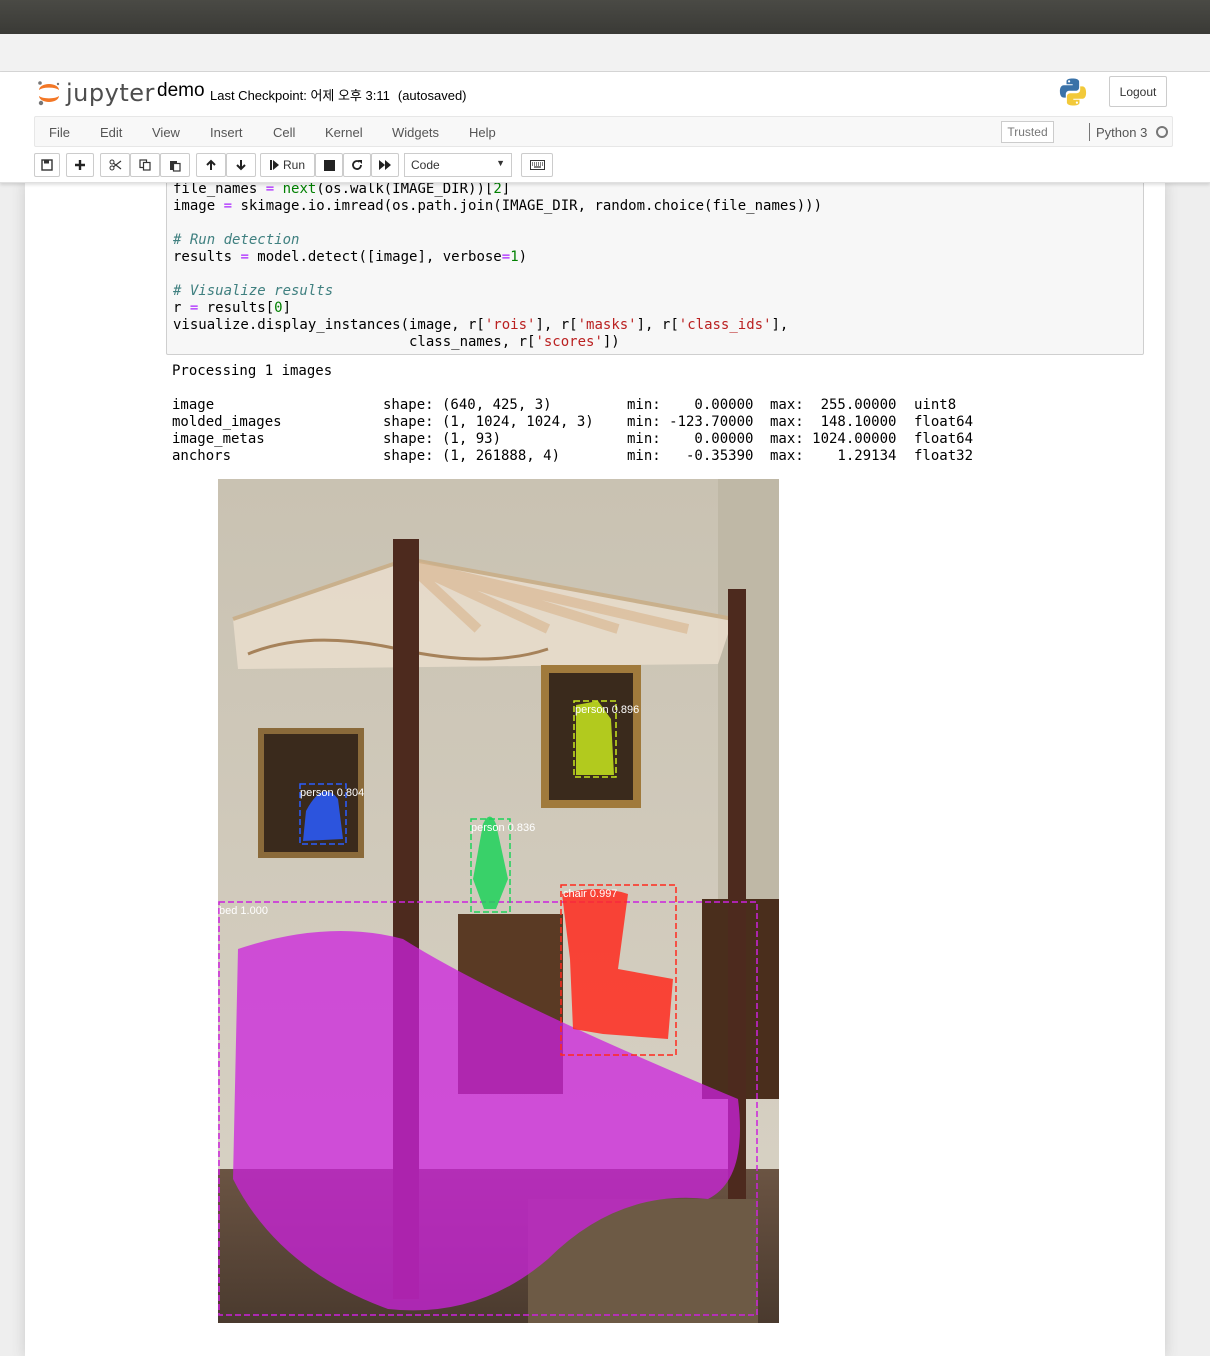 This screenshot has width=1210, height=1356. What do you see at coordinates (59, 132) in the screenshot?
I see `menu-file: File` at bounding box center [59, 132].